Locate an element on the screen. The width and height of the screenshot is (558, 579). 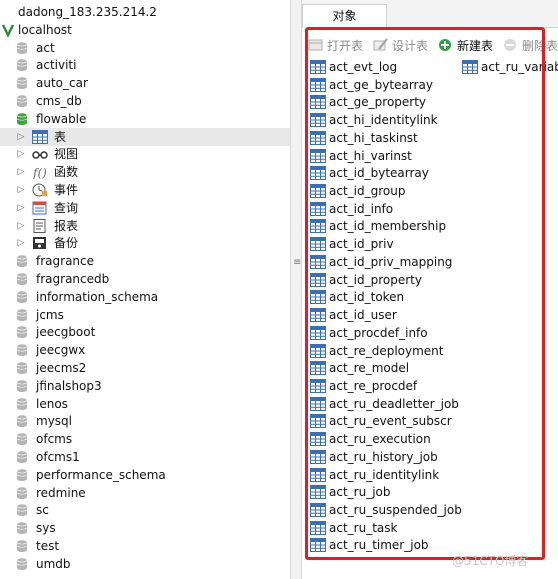
table-list-item: act_evt_log is located at coordinates (353, 67).